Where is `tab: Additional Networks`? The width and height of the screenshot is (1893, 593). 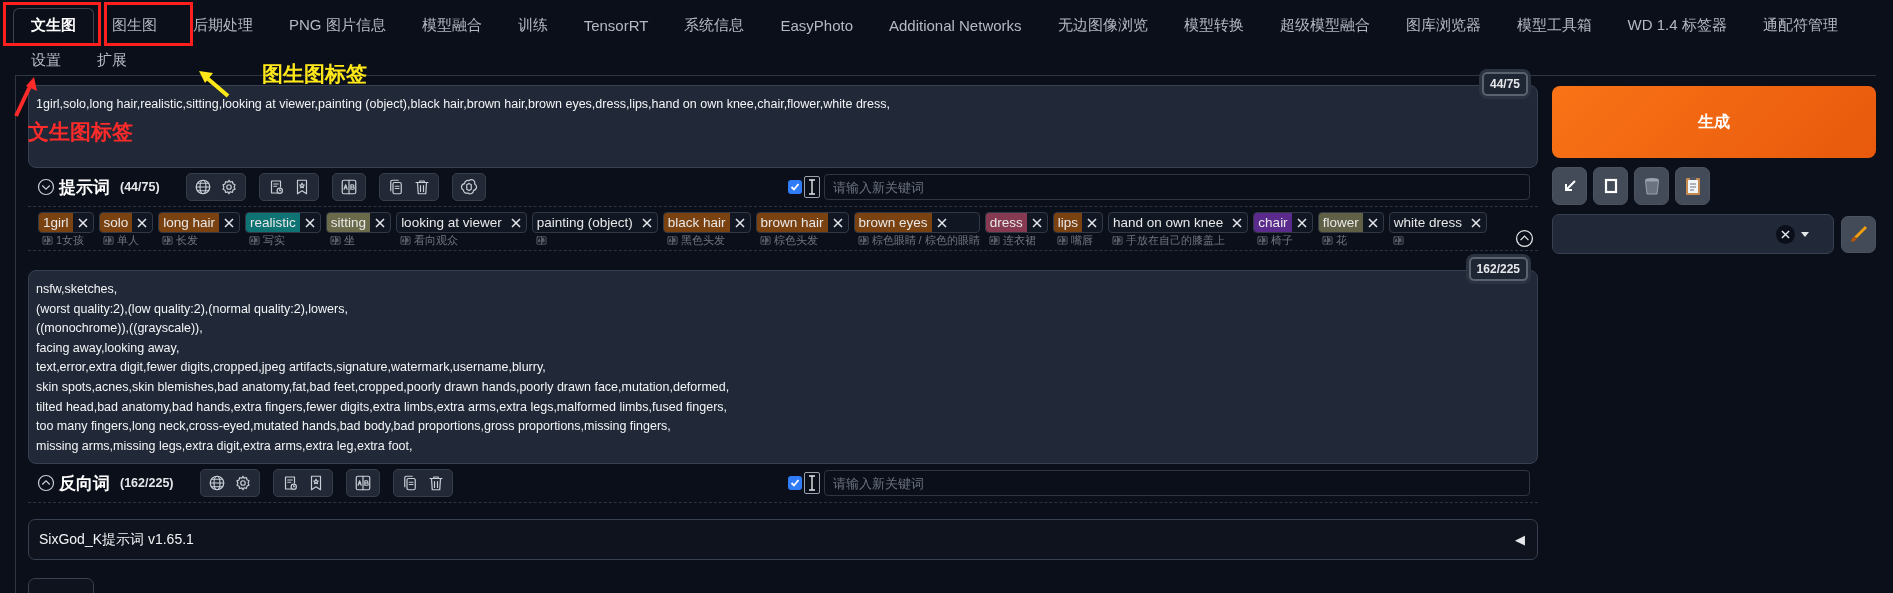
tab: Additional Networks is located at coordinates (955, 26).